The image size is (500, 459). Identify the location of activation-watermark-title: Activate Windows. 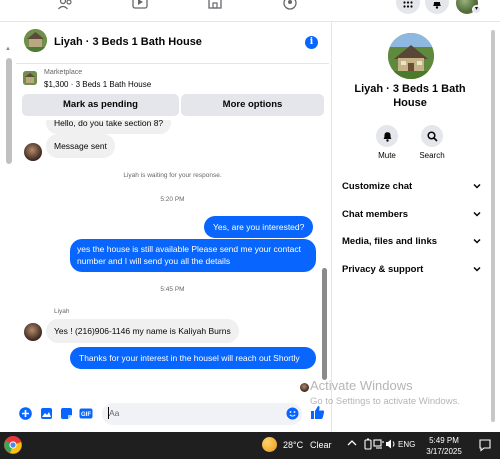
(361, 385).